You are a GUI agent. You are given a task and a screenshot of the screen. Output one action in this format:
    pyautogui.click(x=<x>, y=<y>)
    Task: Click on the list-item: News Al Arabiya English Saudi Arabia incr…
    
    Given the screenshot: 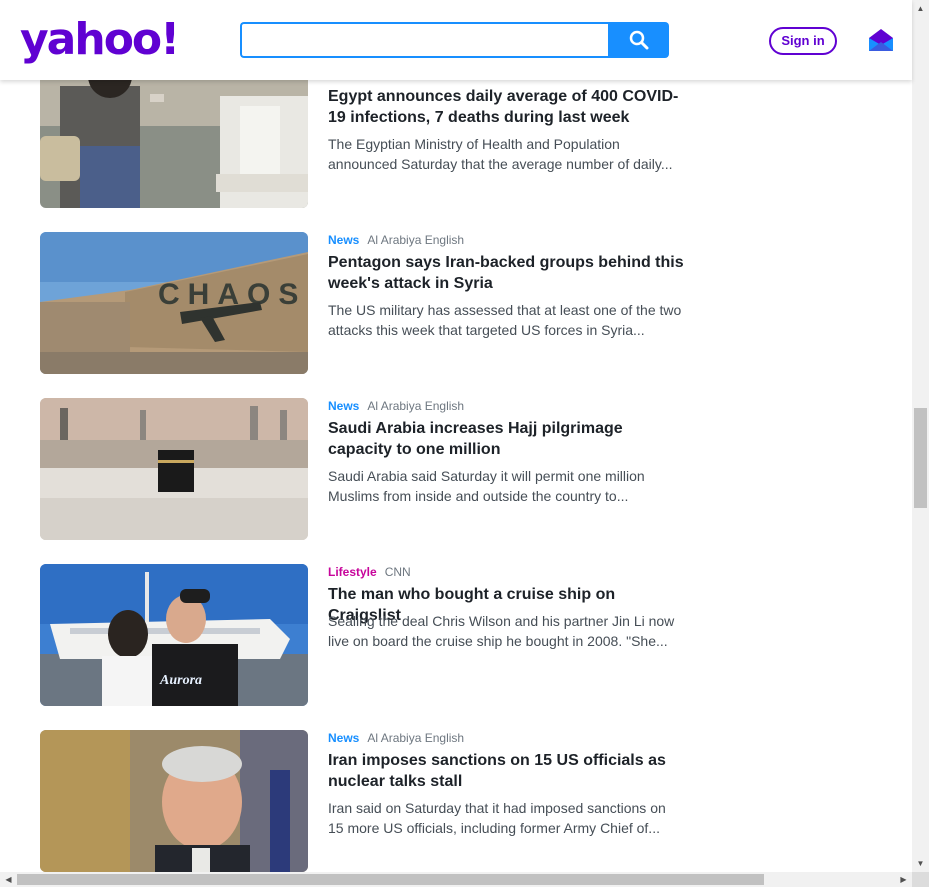 What is the action you would take?
    pyautogui.click(x=370, y=469)
    